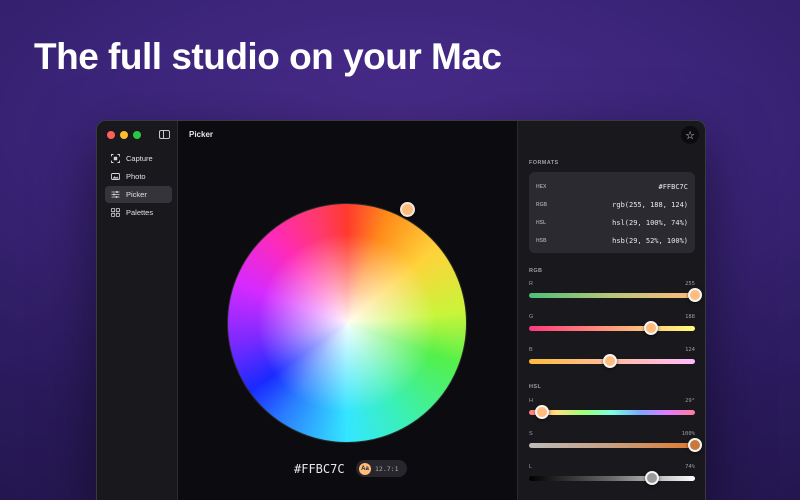 This screenshot has height=500, width=800. I want to click on format-value: hsb(29, 52%, 100%), so click(650, 241).